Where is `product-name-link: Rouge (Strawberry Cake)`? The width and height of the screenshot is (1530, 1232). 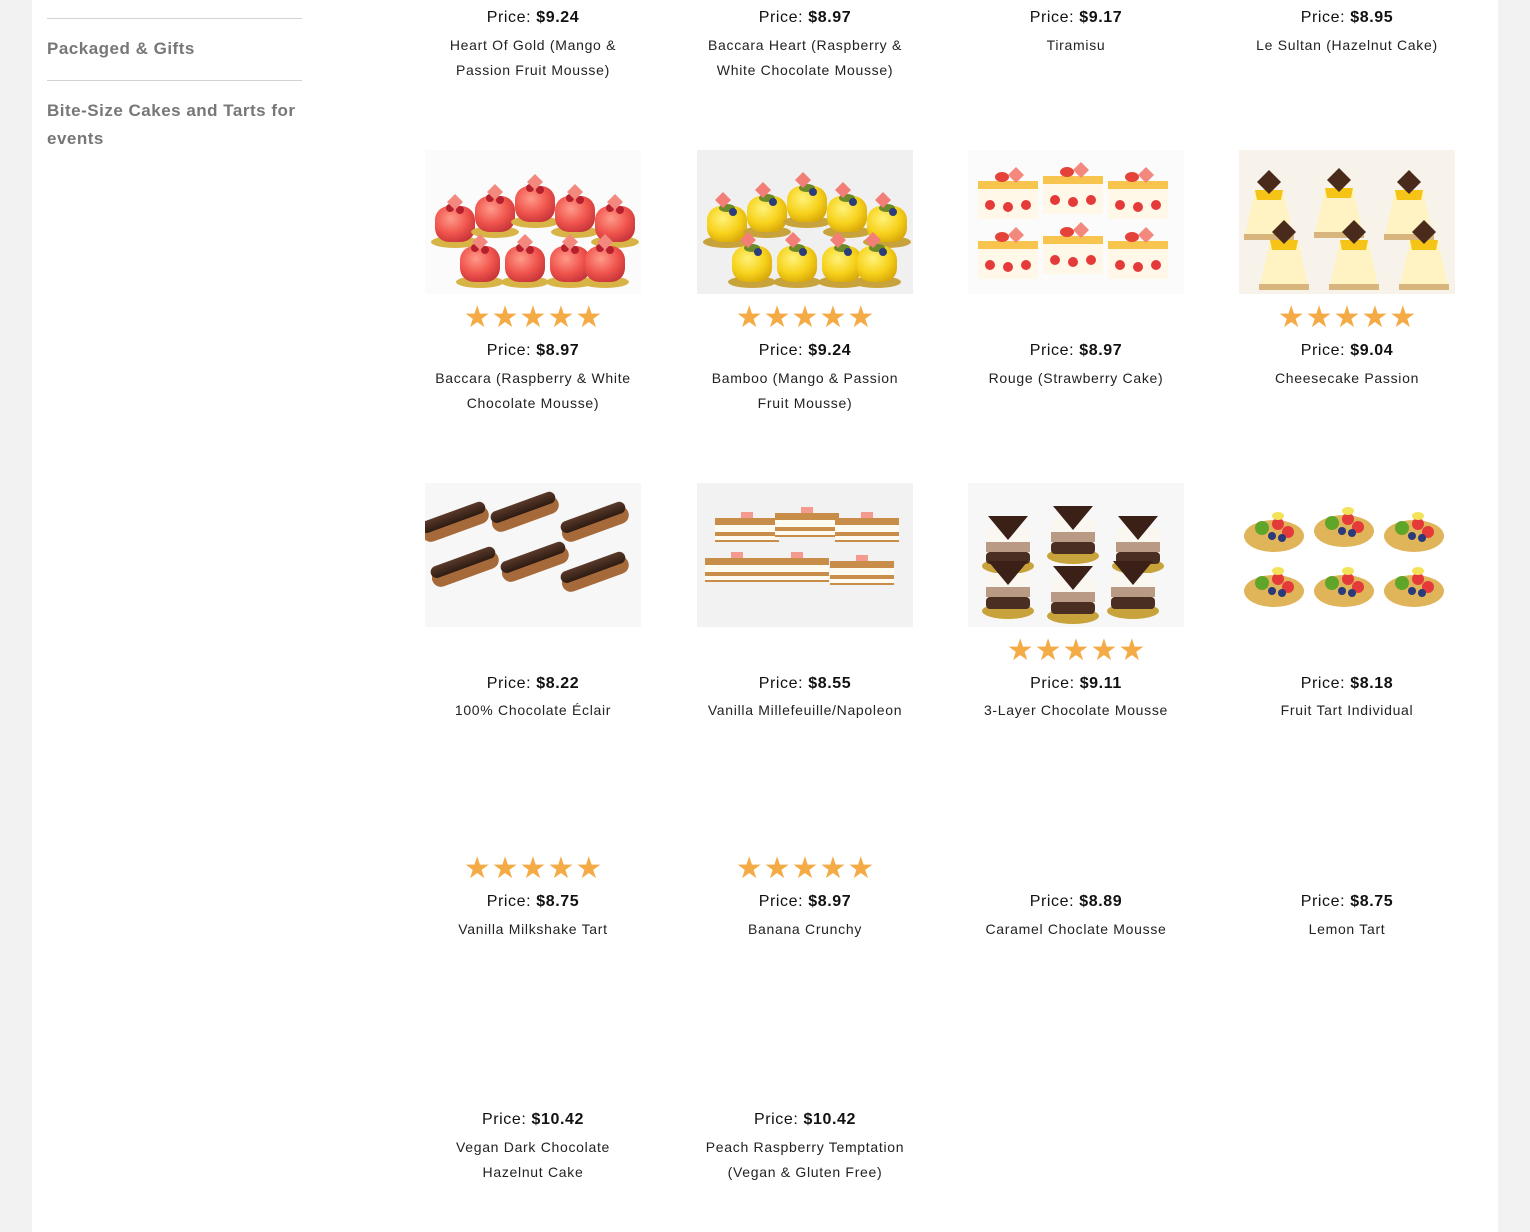 product-name-link: Rouge (Strawberry Cake) is located at coordinates (1076, 378).